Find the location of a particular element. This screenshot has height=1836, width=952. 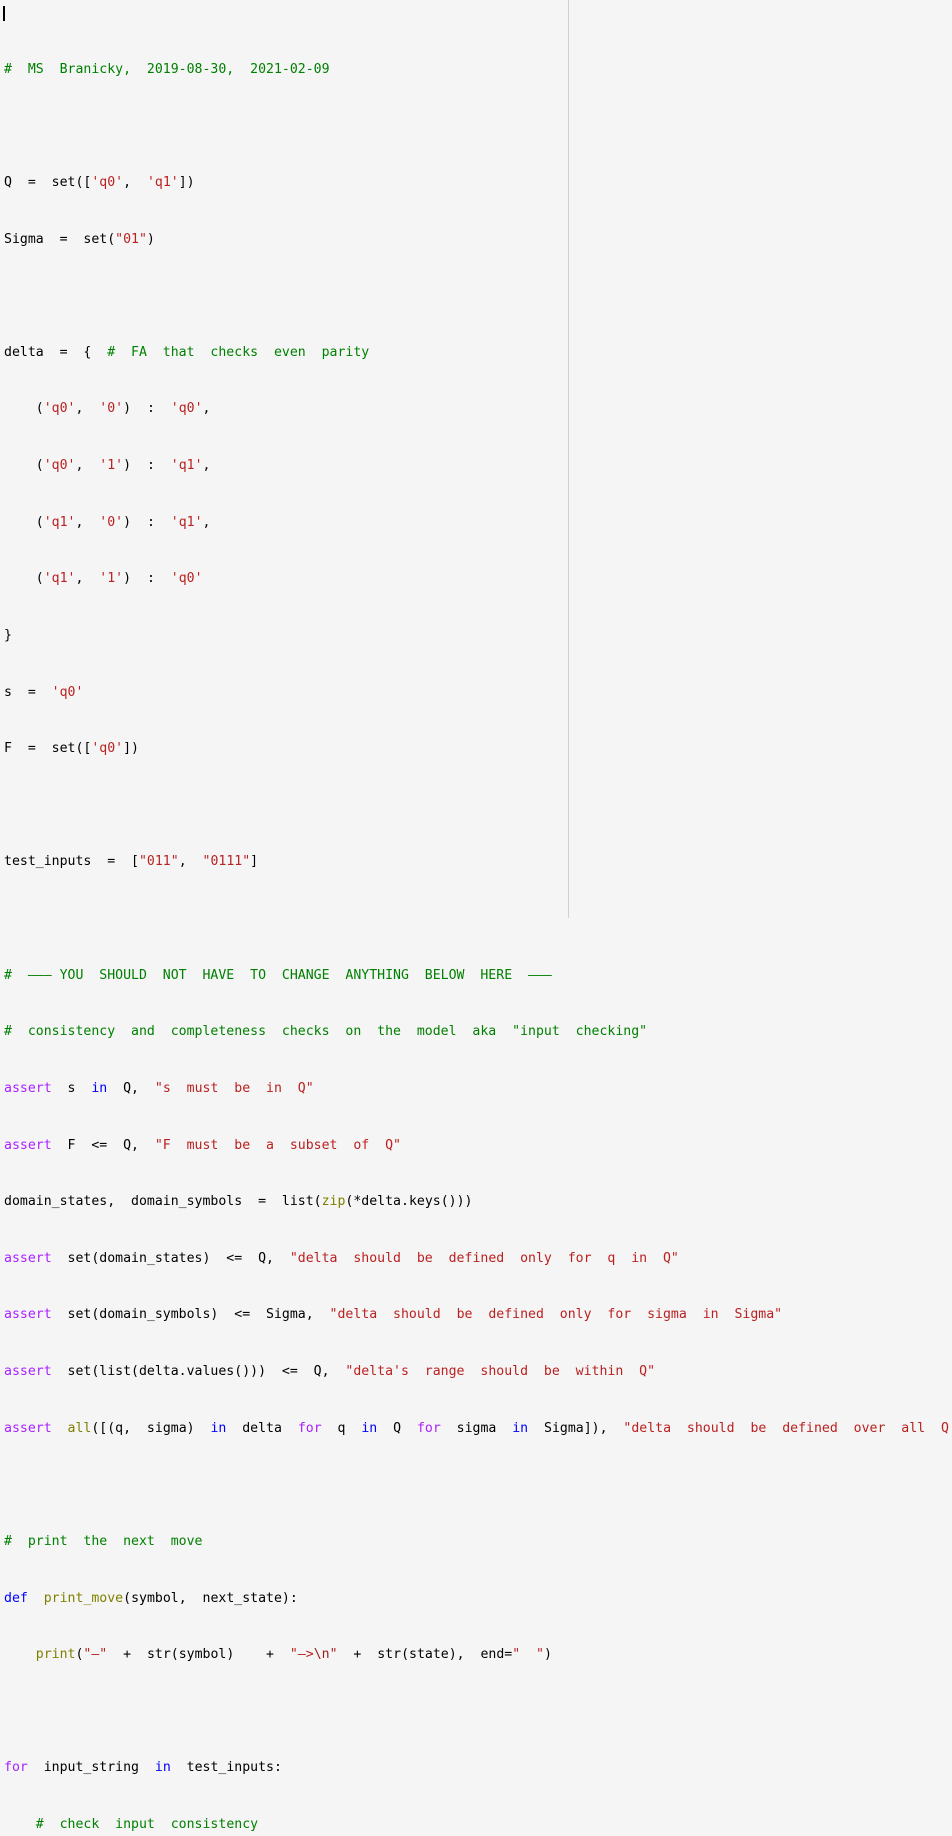

code-line-13: F = set(['q0']) is located at coordinates (478, 749).